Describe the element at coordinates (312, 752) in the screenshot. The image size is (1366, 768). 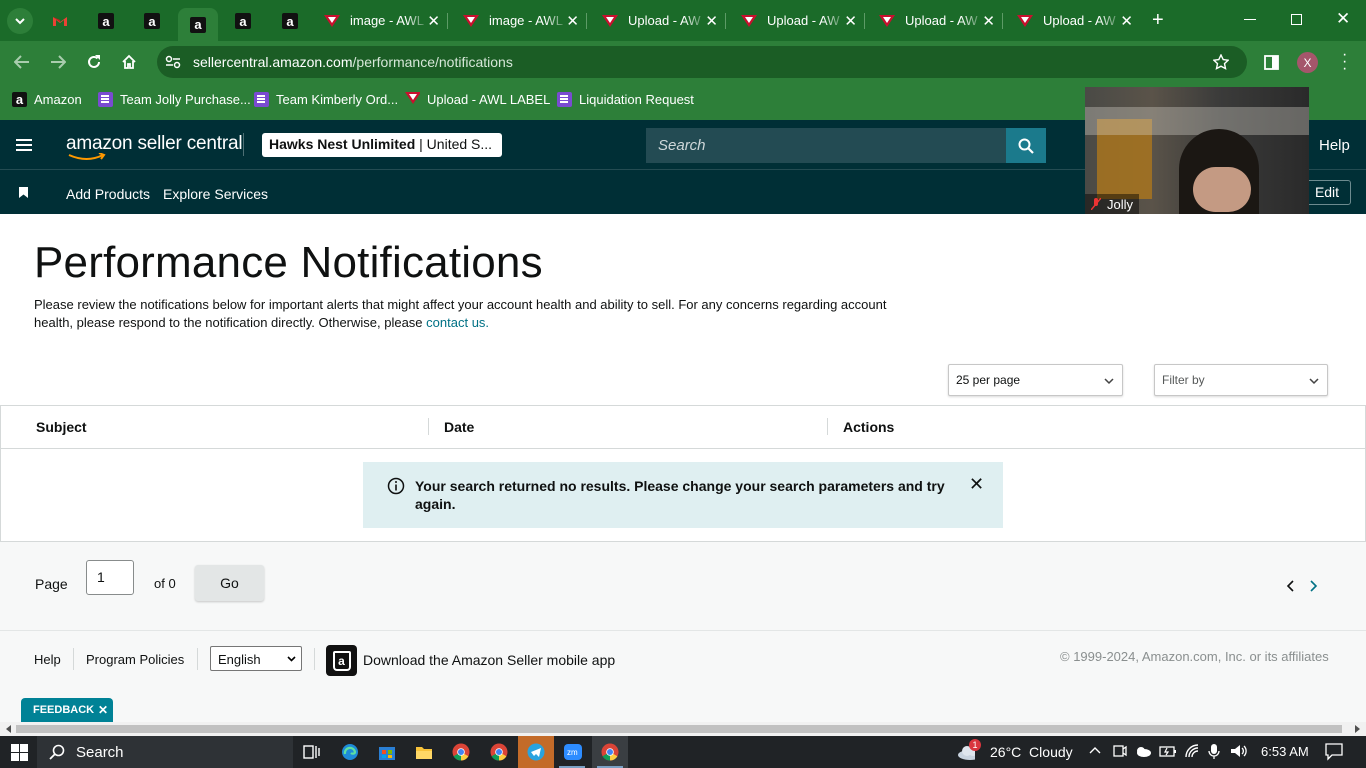
I see `task-view-icon` at that location.